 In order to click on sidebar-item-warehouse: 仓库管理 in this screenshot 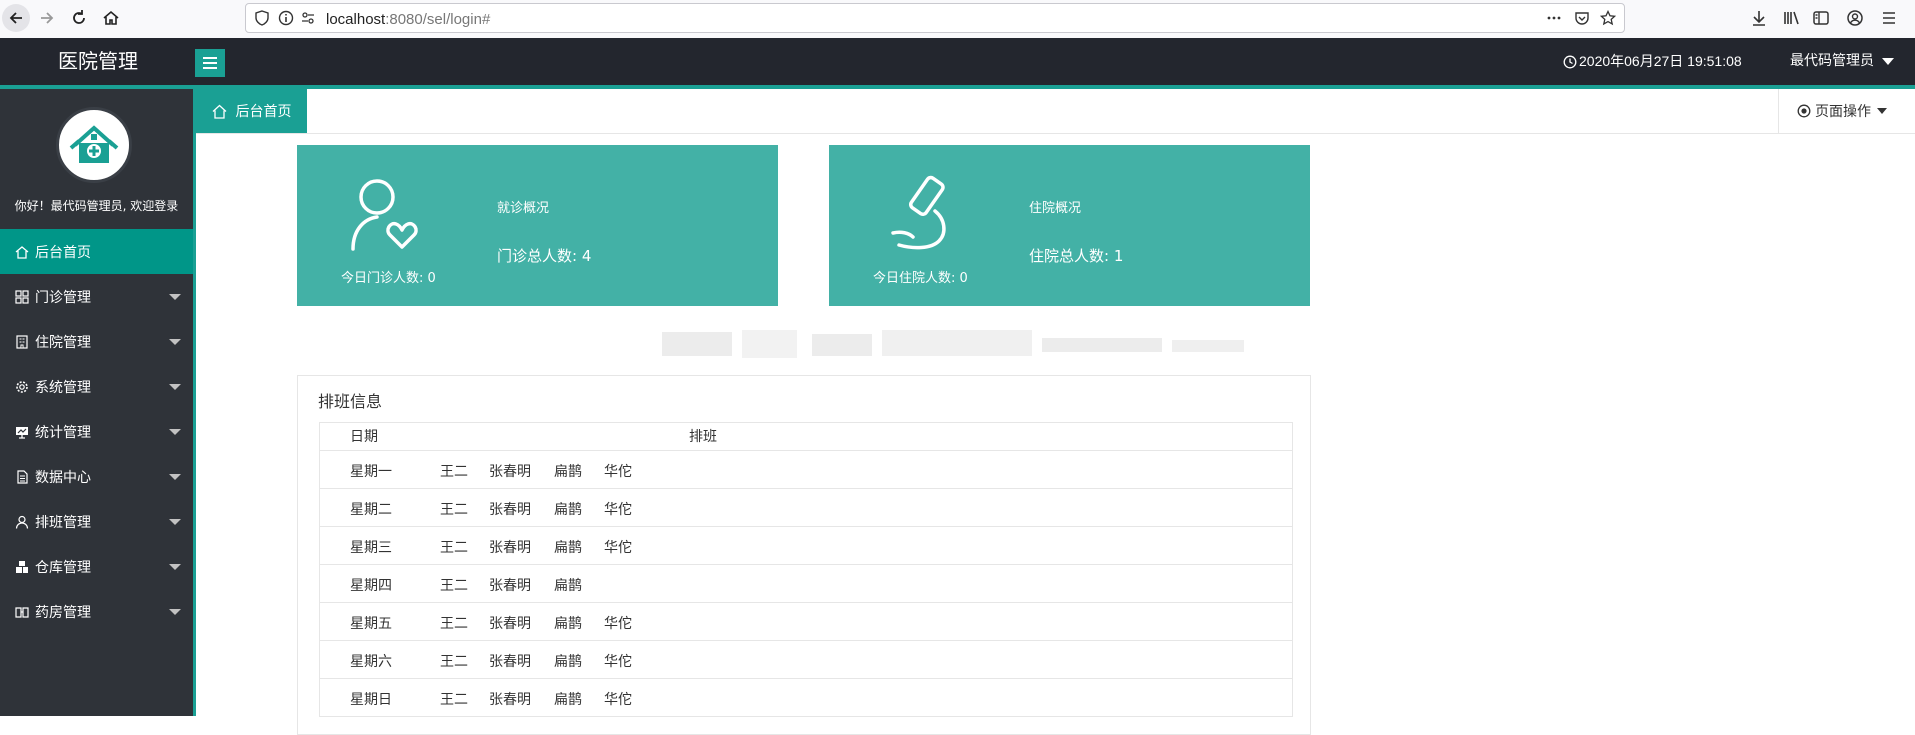, I will do `click(96, 566)`.